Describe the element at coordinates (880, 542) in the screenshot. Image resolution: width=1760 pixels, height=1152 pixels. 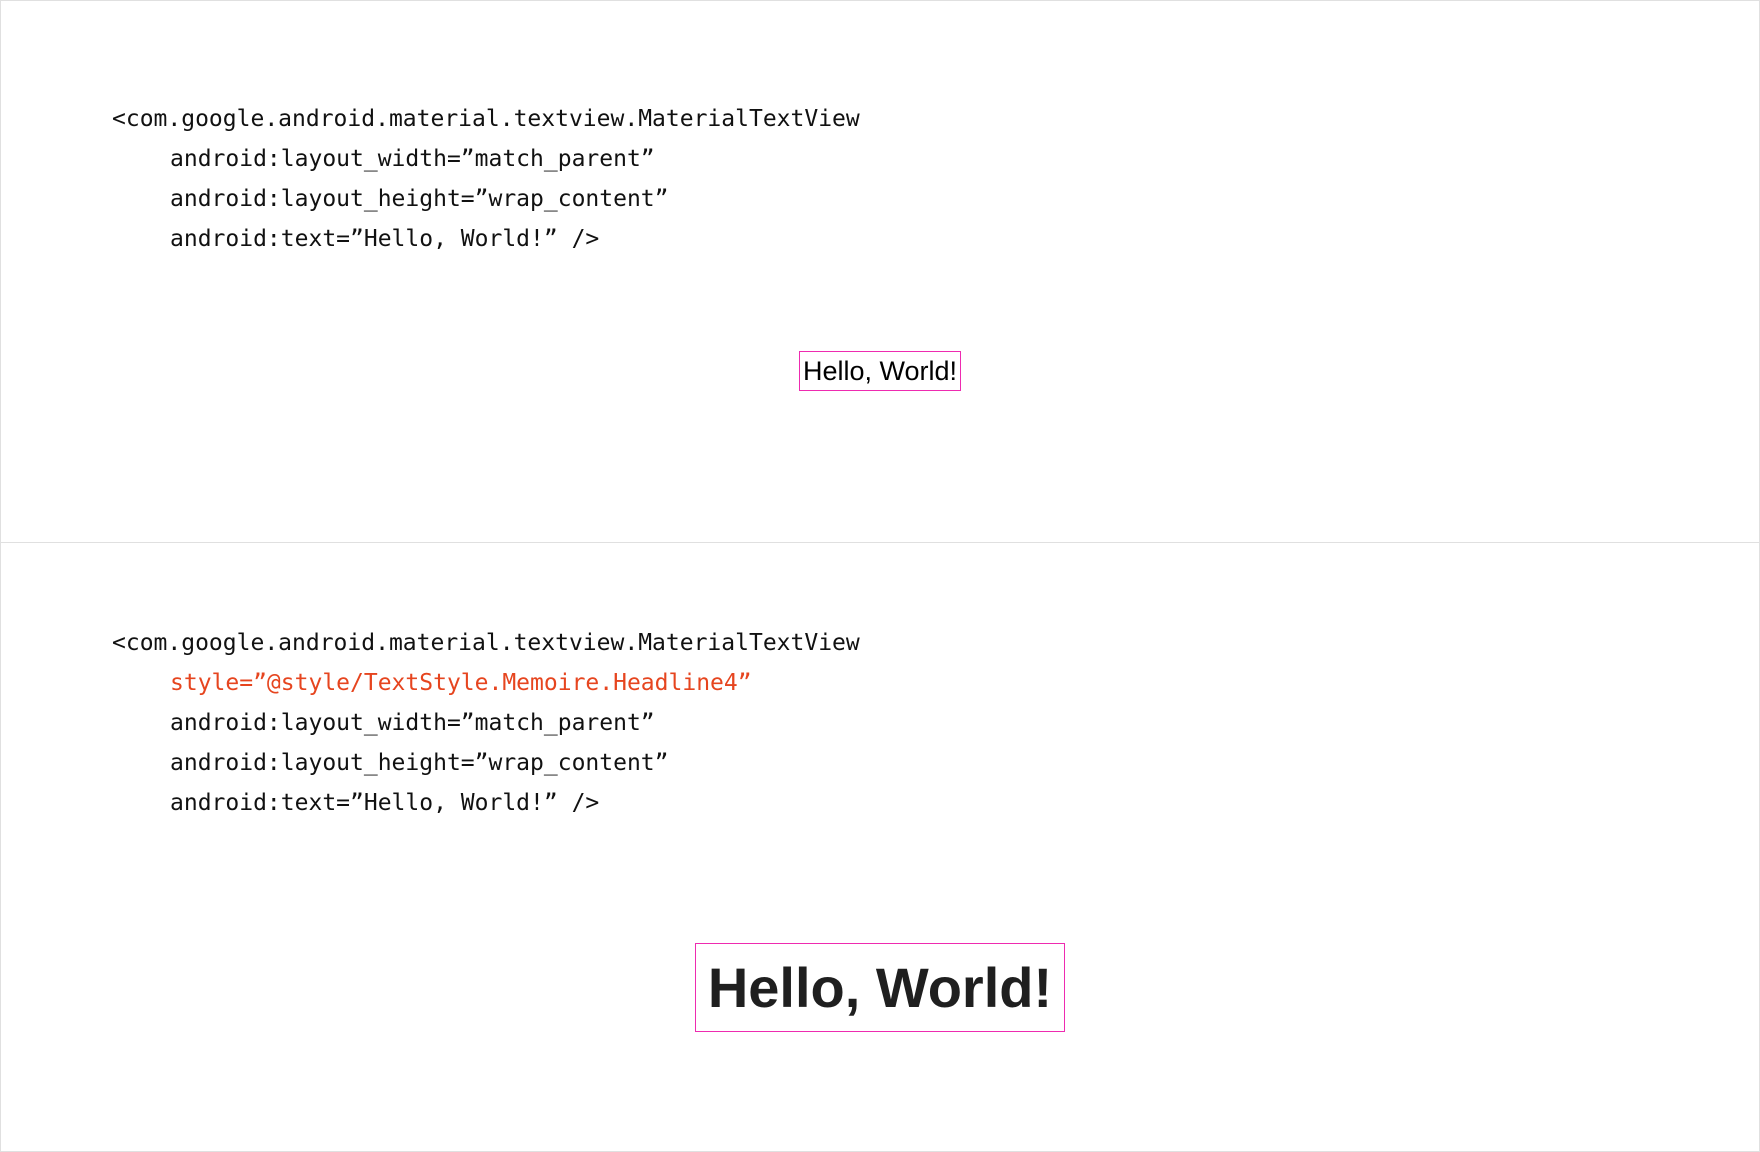
I see `panel-divider` at that location.